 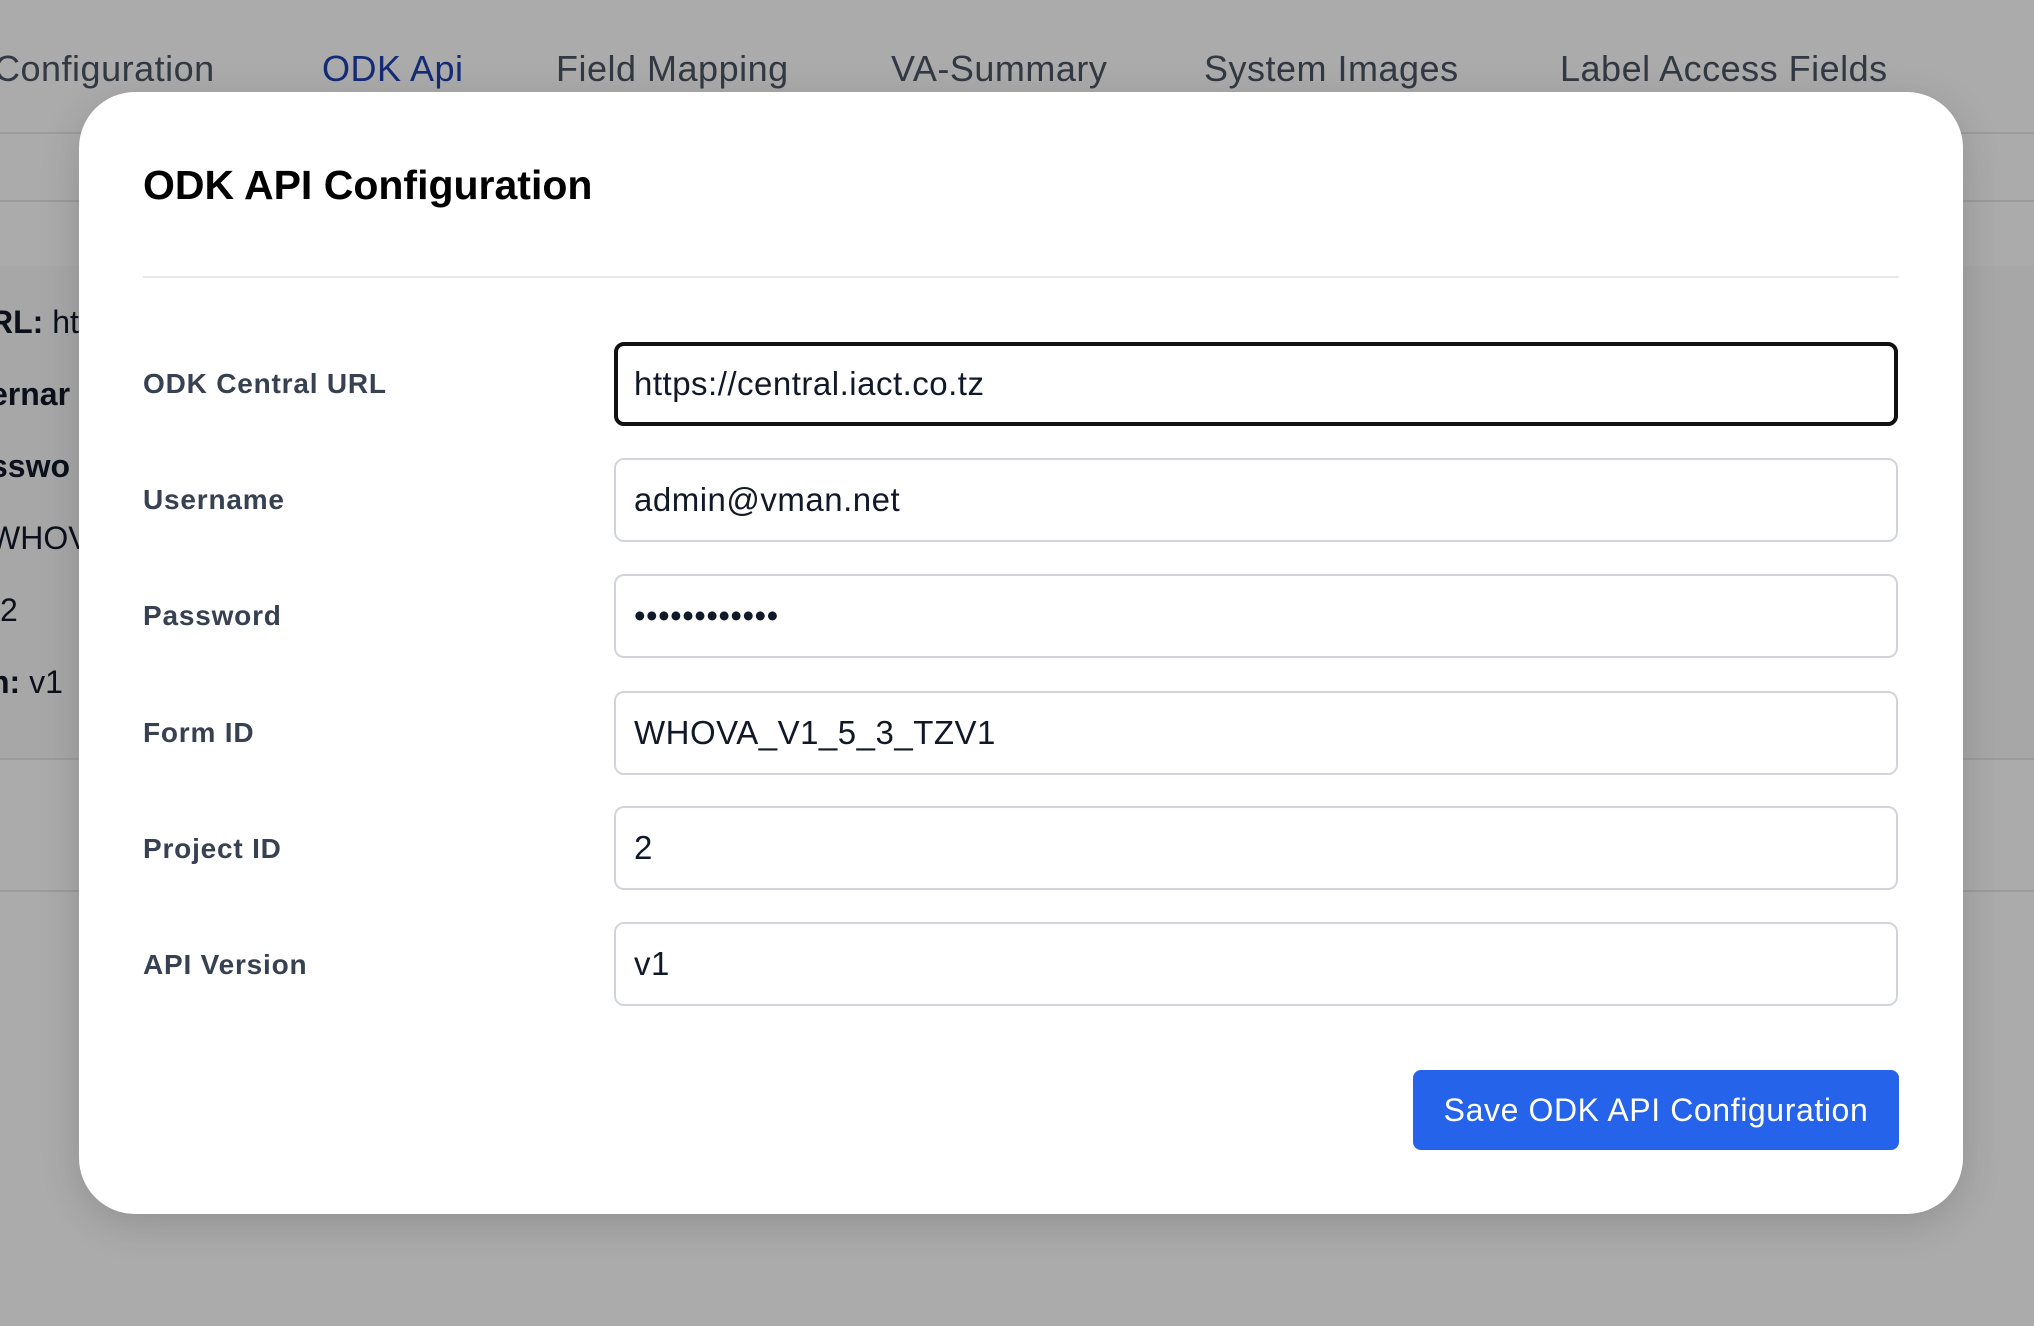 What do you see at coordinates (1256, 733) in the screenshot?
I see `form-id-input` at bounding box center [1256, 733].